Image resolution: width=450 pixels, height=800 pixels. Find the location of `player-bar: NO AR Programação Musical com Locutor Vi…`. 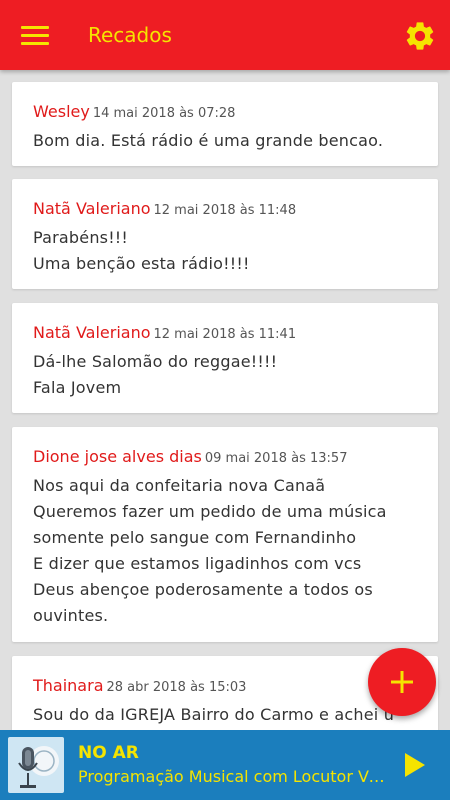

player-bar: NO AR Programação Musical com Locutor Vi… is located at coordinates (225, 765).